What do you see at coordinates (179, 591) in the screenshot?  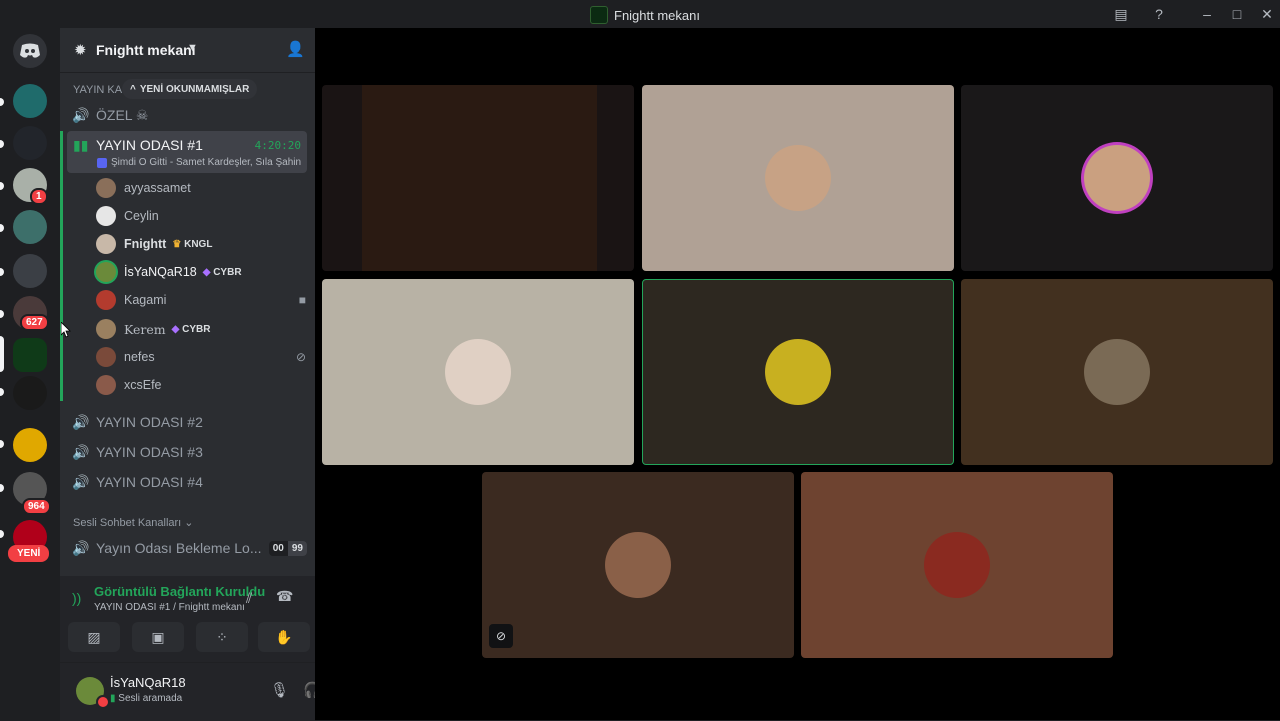 I see `rtc-status: Görüntülü Bağlantı Kuruldu` at bounding box center [179, 591].